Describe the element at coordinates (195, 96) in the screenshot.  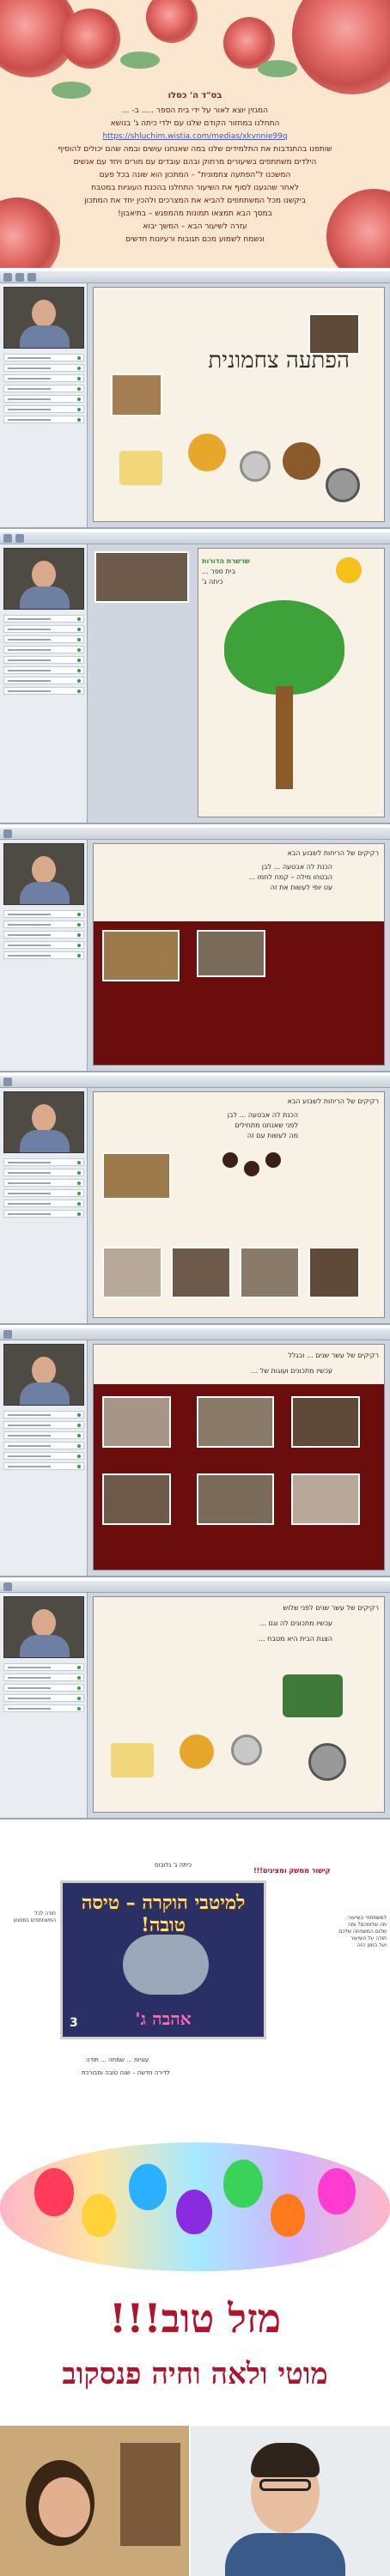
I see `banner-title: בס"ד ה' כסלו` at that location.